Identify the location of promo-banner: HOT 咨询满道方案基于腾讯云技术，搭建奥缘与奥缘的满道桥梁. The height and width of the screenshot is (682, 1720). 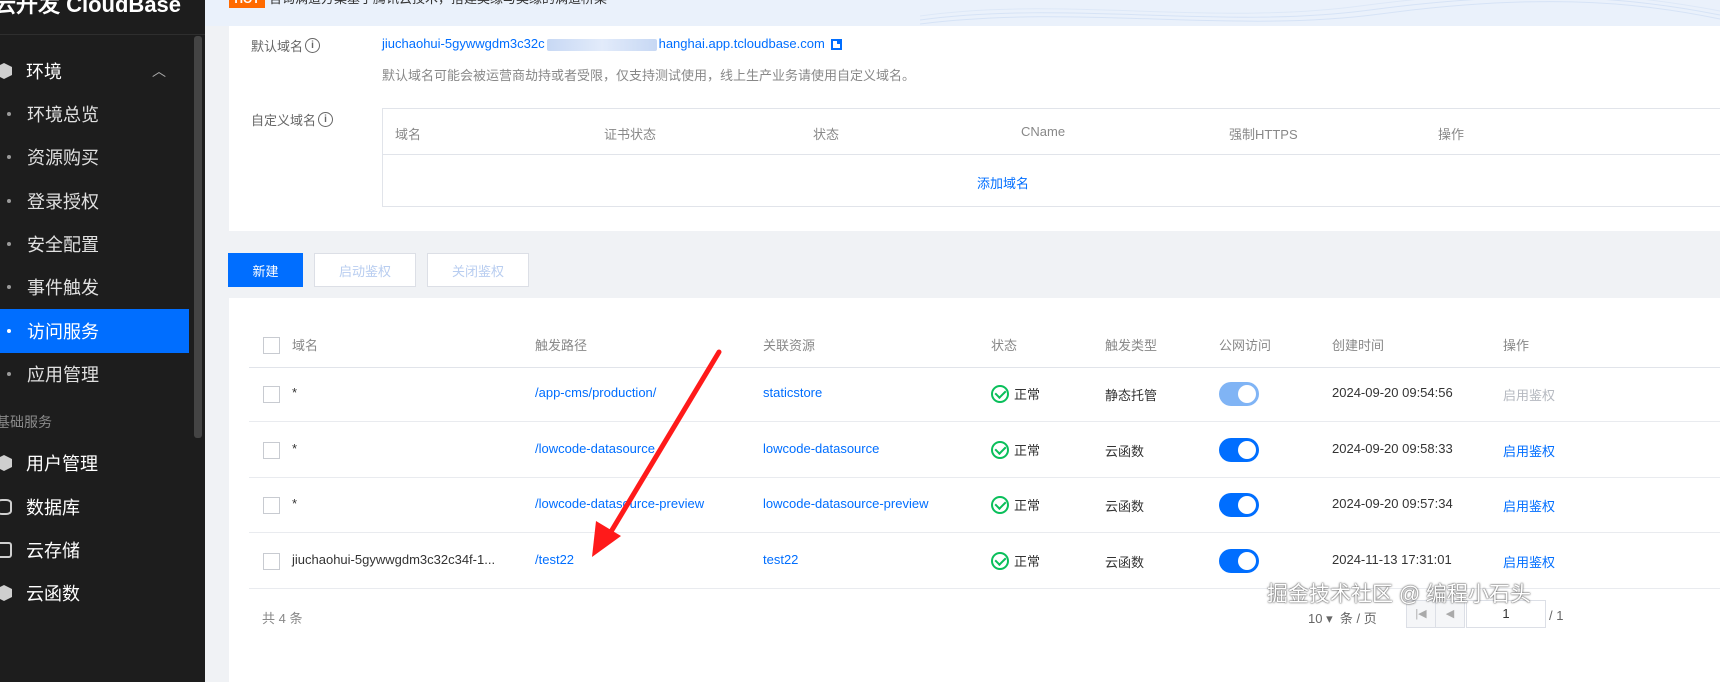
(962, 13).